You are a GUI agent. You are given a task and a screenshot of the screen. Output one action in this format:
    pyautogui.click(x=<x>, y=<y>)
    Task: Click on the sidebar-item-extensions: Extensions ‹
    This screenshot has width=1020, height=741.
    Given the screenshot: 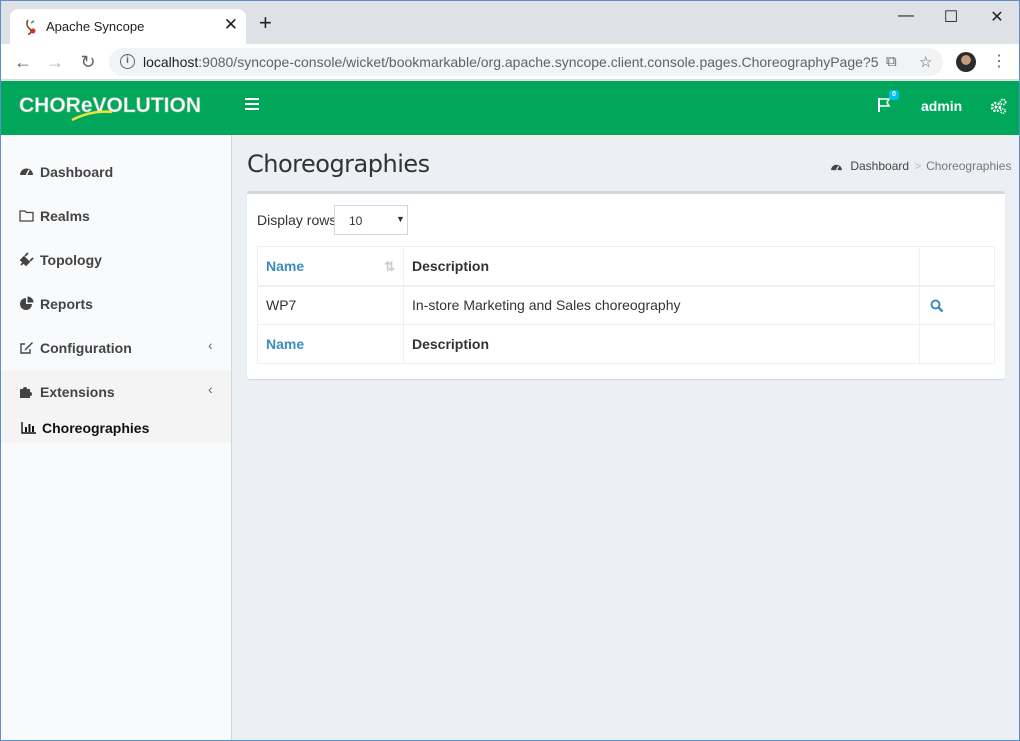 What is the action you would take?
    pyautogui.click(x=116, y=392)
    